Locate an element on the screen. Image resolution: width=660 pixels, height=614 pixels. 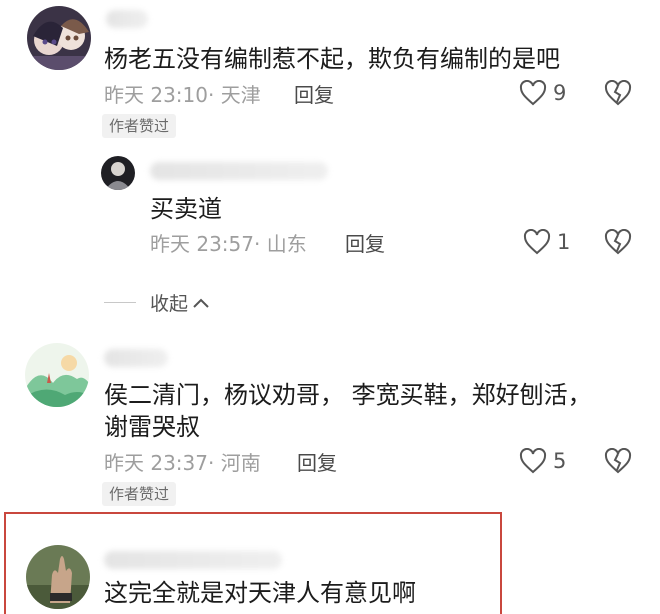
like-button: 5 is located at coordinates (542, 461).